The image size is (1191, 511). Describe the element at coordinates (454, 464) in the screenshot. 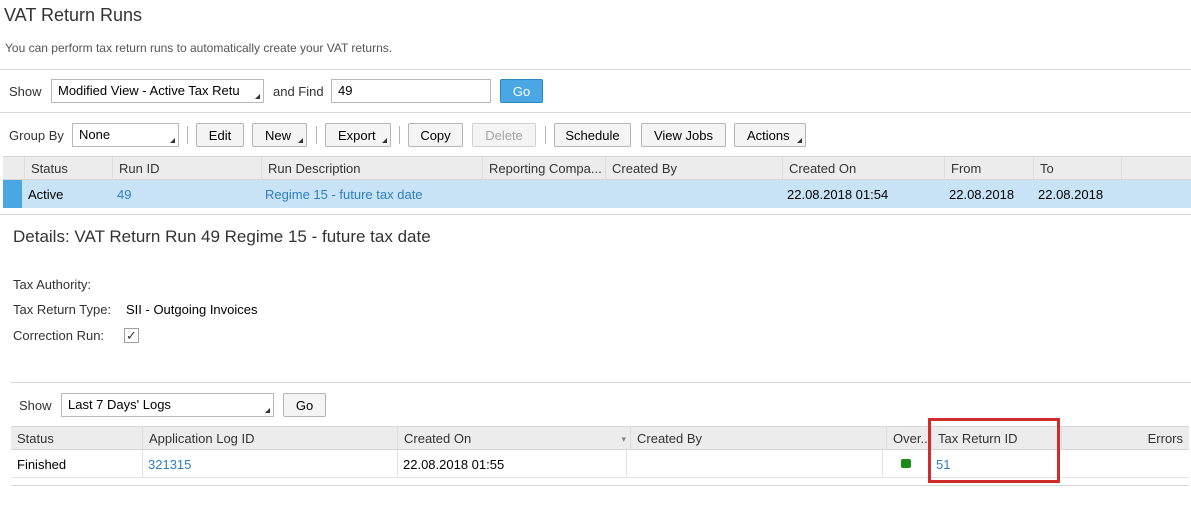

I see `cell-created-on: 22.08.2018 01:55` at that location.